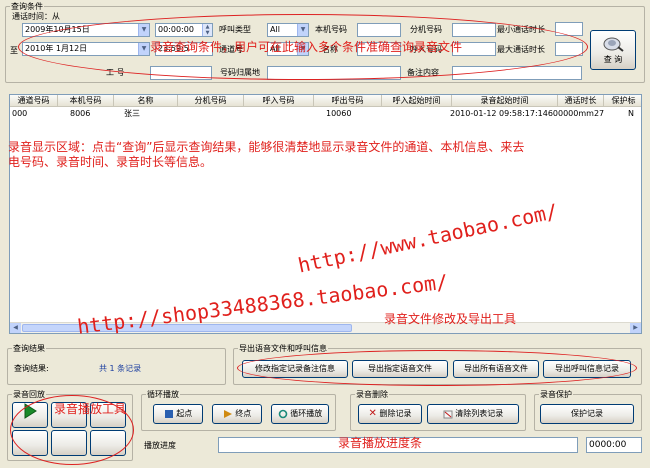  Describe the element at coordinates (34, 114) in the screenshot. I see `table-row-channel: 000` at that location.